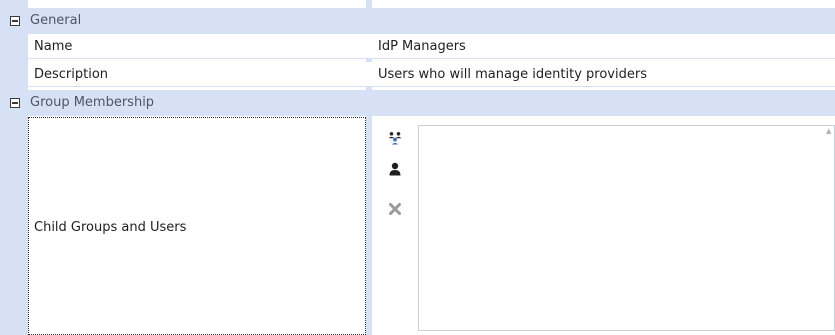 The width and height of the screenshot is (835, 335). I want to click on category-general: General, so click(417, 21).